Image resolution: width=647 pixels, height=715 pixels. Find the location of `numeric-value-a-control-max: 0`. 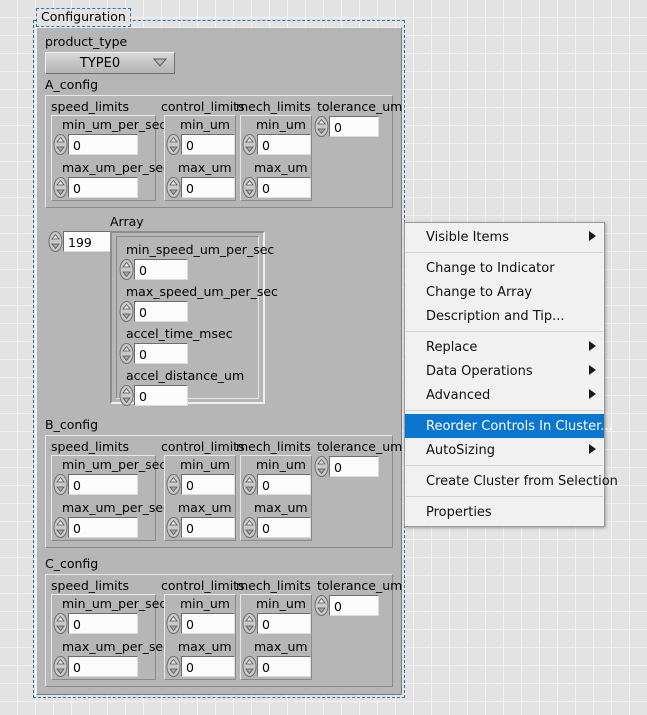

numeric-value-a-control-max: 0 is located at coordinates (208, 187).